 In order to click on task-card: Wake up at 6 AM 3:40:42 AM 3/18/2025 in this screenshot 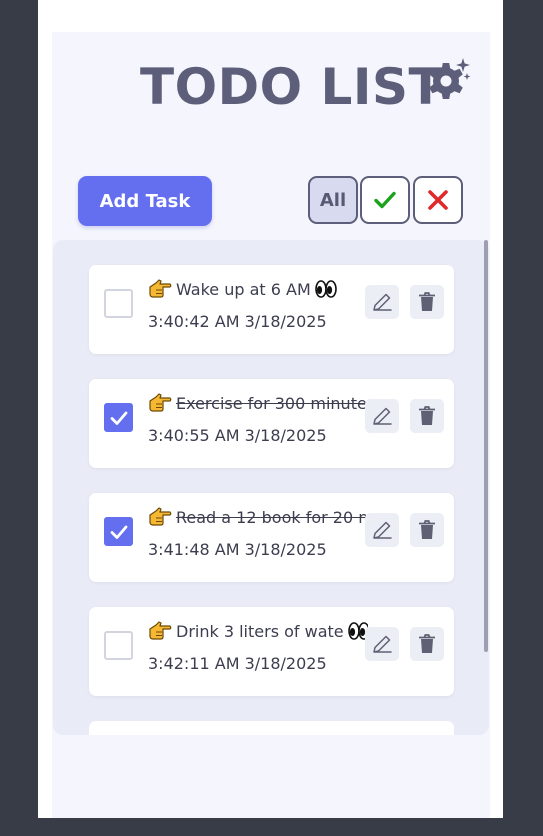, I will do `click(271, 309)`.